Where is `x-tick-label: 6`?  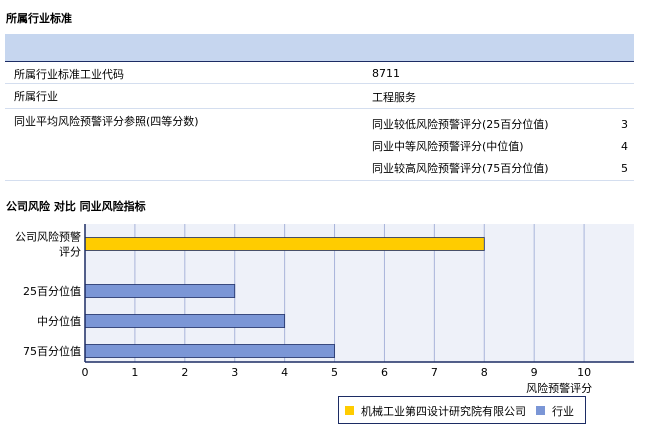
x-tick-label: 6 is located at coordinates (384, 372).